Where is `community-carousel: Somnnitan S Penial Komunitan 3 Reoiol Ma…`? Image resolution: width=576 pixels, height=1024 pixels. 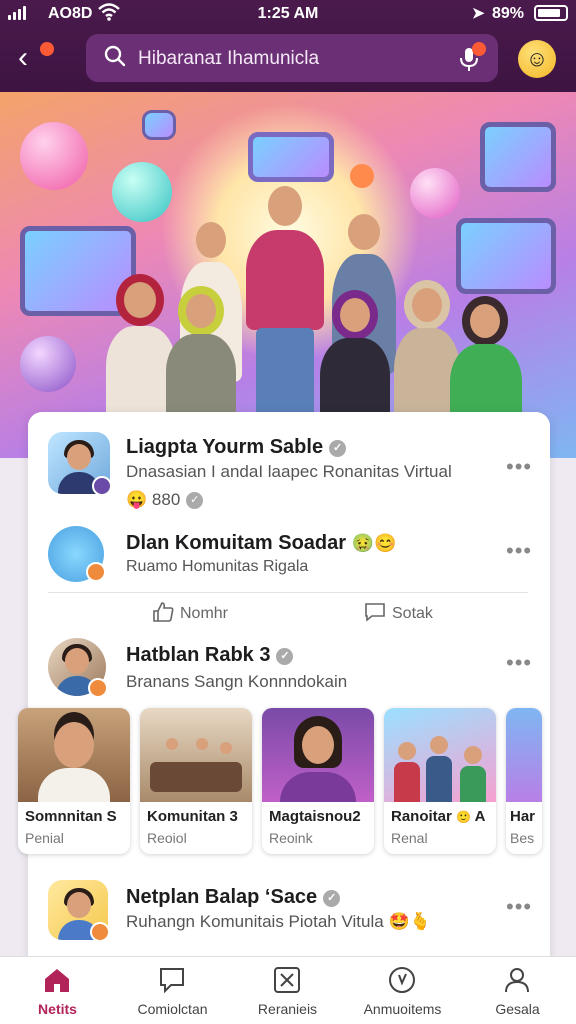 community-carousel: Somnnitan S Penial Komunitan 3 Reoiol Ma… is located at coordinates (297, 783).